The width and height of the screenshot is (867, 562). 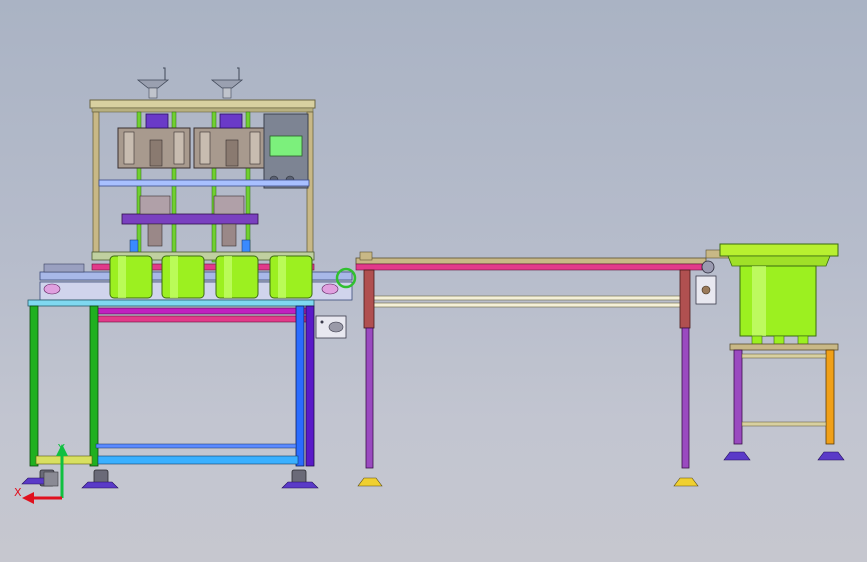 I want to click on x-axis-label: X, so click(x=18, y=492).